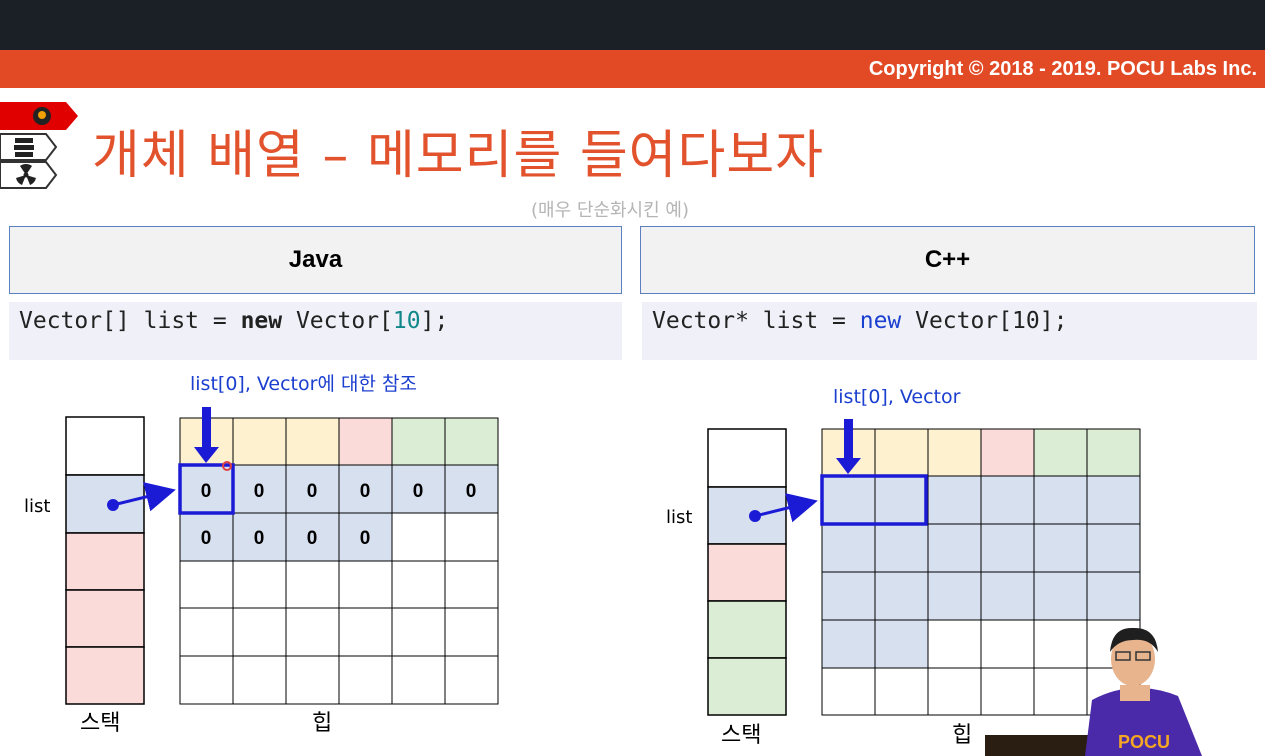 The height and width of the screenshot is (756, 1265). I want to click on cpp-pointer-label: list[0], Vector, so click(897, 397).